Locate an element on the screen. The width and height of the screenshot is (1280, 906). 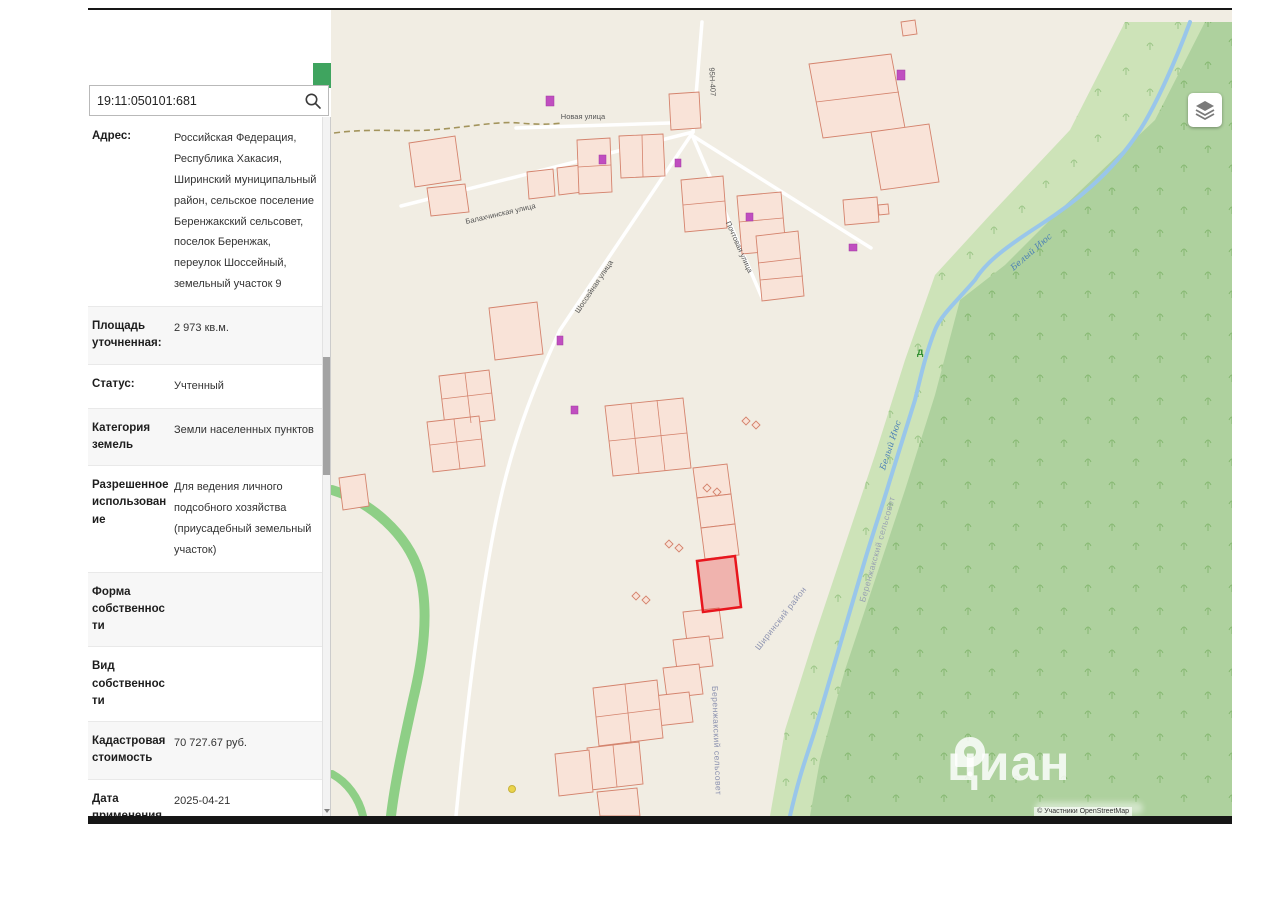
tree-symbol: д is located at coordinates (920, 352).